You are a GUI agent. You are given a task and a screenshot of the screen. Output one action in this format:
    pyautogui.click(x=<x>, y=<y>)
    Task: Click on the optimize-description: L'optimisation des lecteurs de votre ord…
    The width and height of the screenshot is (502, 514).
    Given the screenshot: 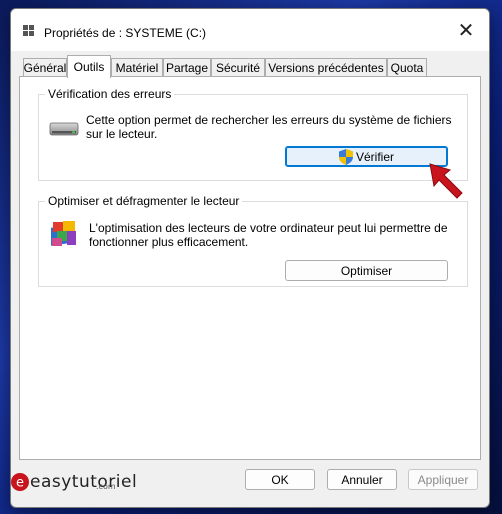 What is the action you would take?
    pyautogui.click(x=268, y=235)
    